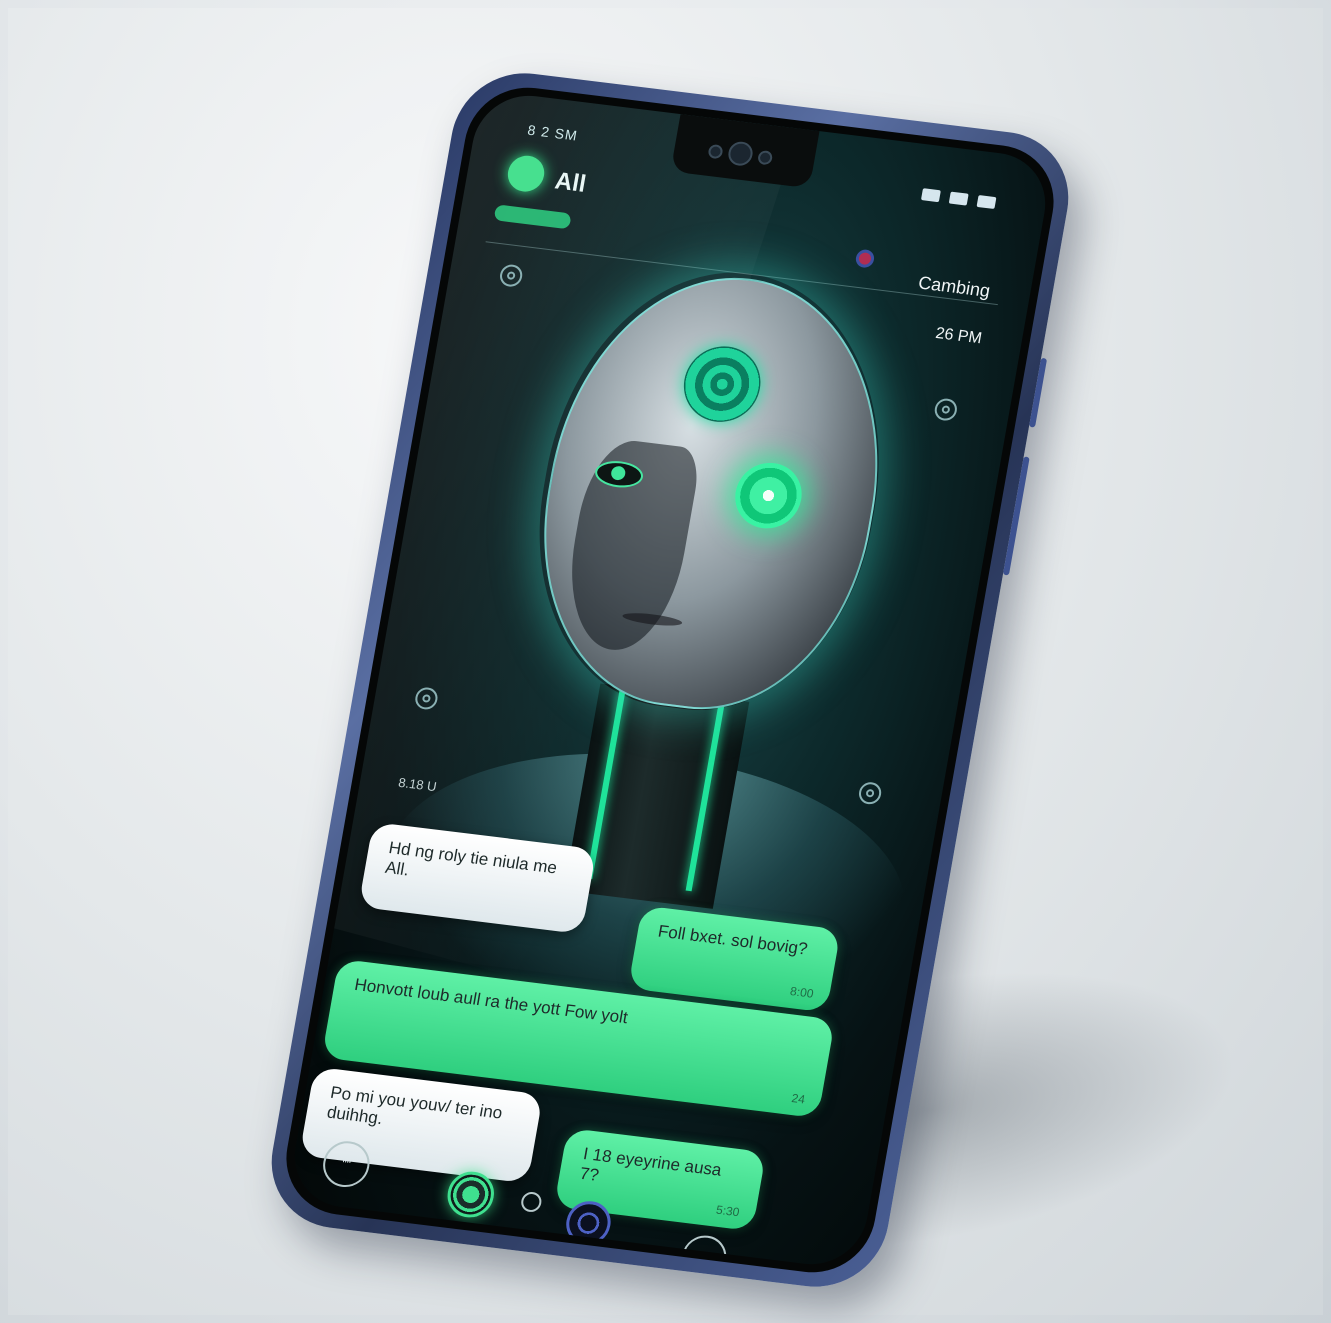 This screenshot has height=1323, width=1331. I want to click on app-name: All, so click(570, 182).